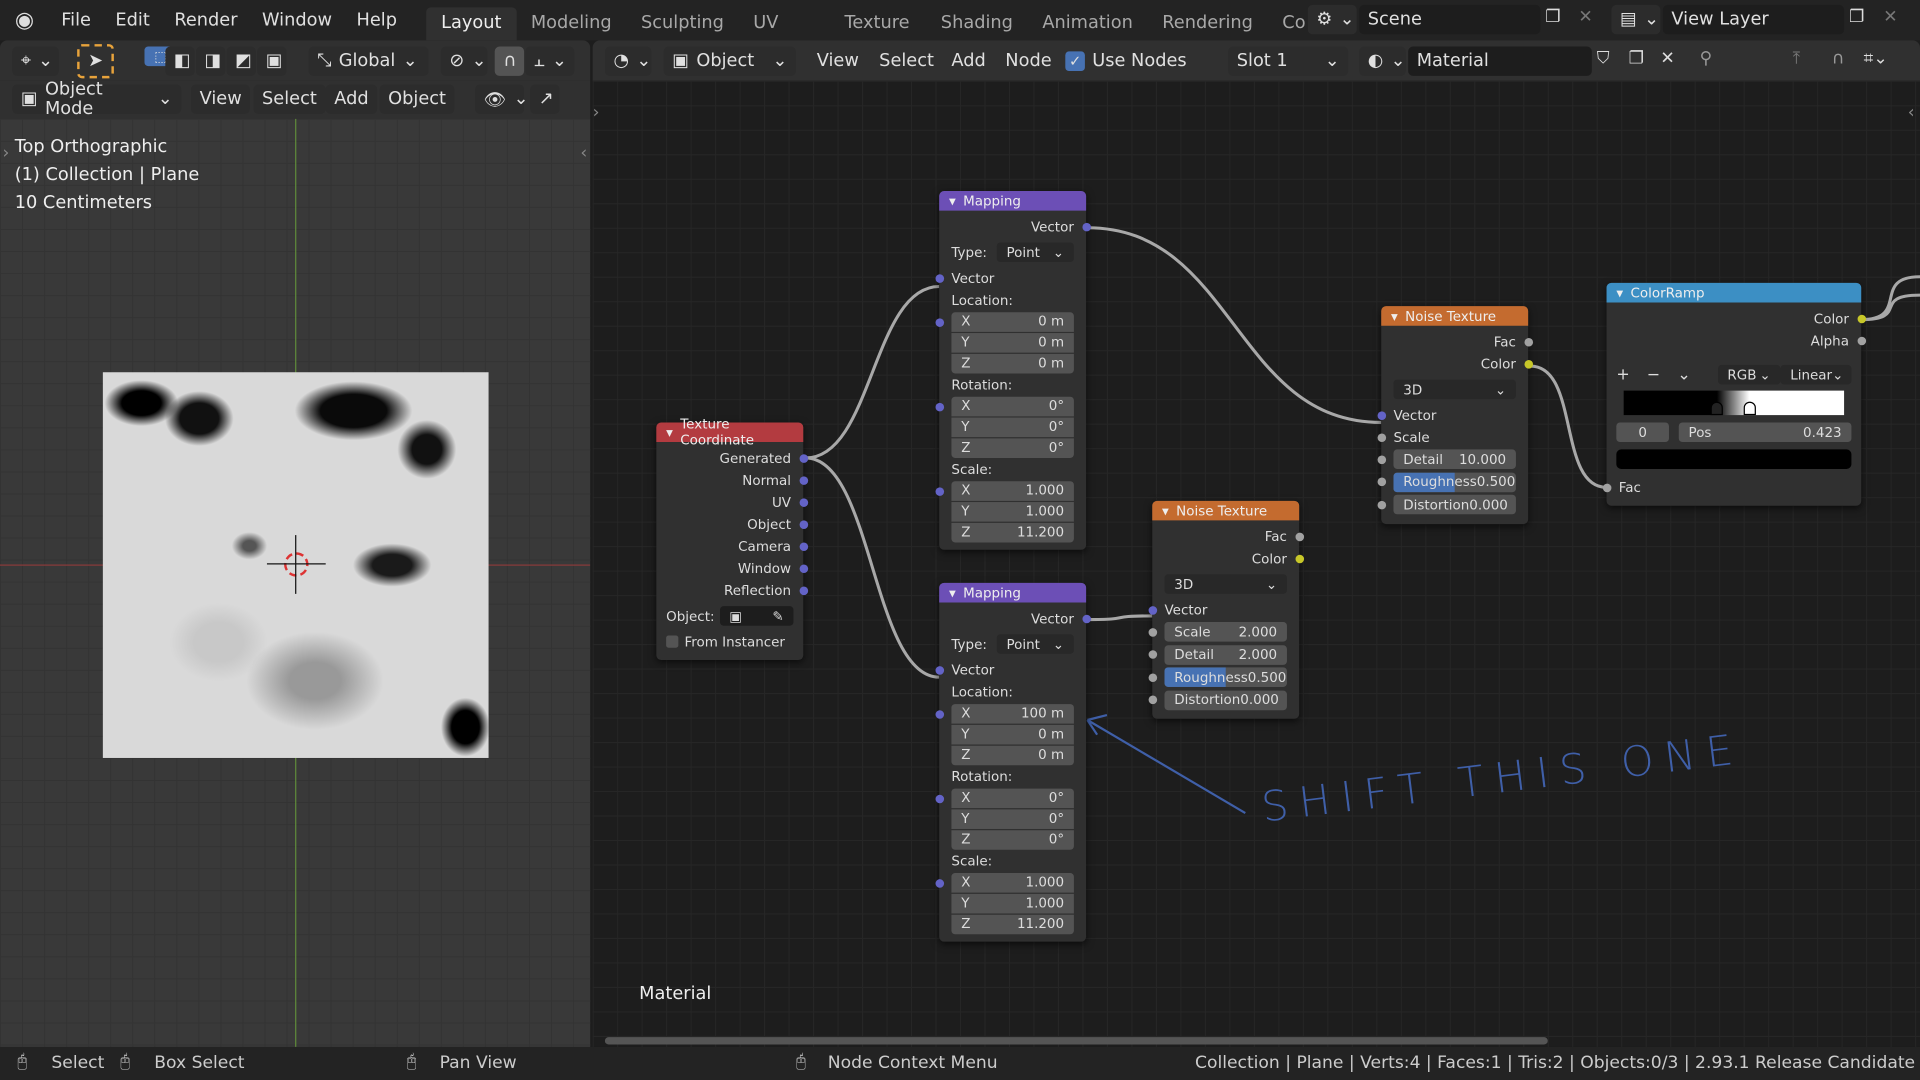  What do you see at coordinates (977, 23) in the screenshot?
I see `workspace-tab-shading: Shading` at bounding box center [977, 23].